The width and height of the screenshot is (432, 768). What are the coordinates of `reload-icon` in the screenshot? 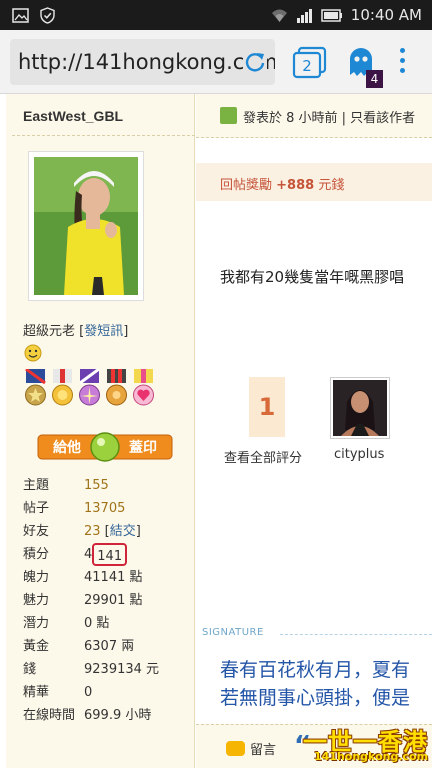 It's located at (255, 62).